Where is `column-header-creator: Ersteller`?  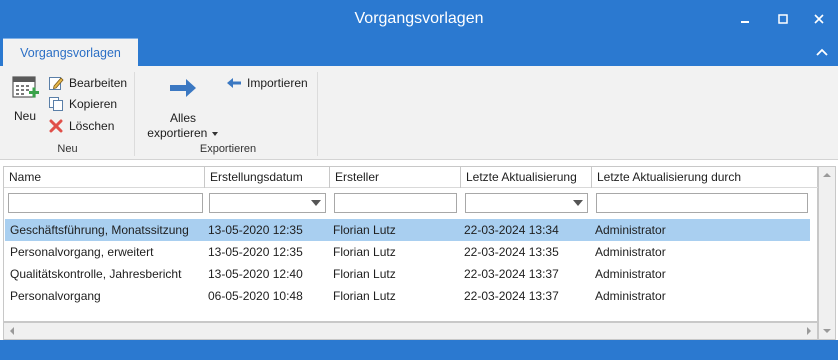 column-header-creator: Ersteller is located at coordinates (395, 177).